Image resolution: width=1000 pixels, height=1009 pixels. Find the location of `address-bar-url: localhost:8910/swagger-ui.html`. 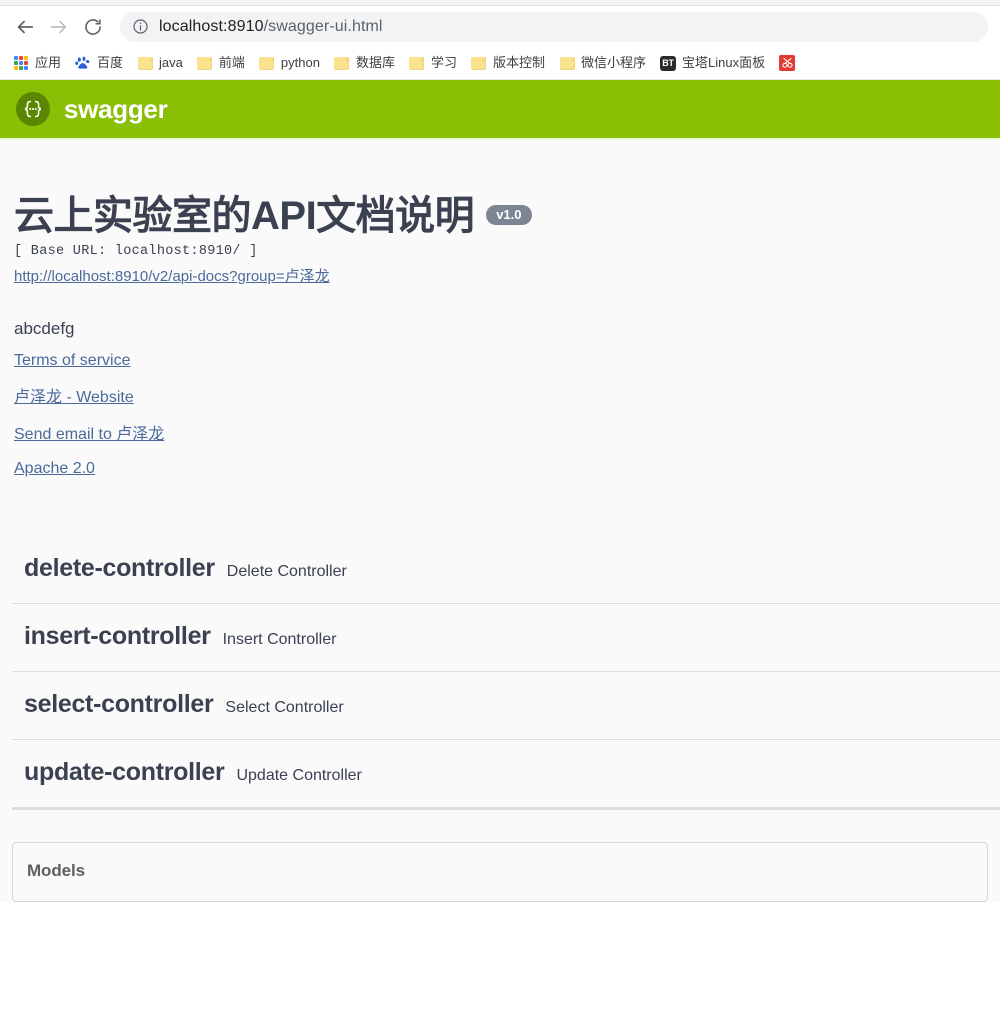

address-bar-url: localhost:8910/swagger-ui.html is located at coordinates (271, 27).